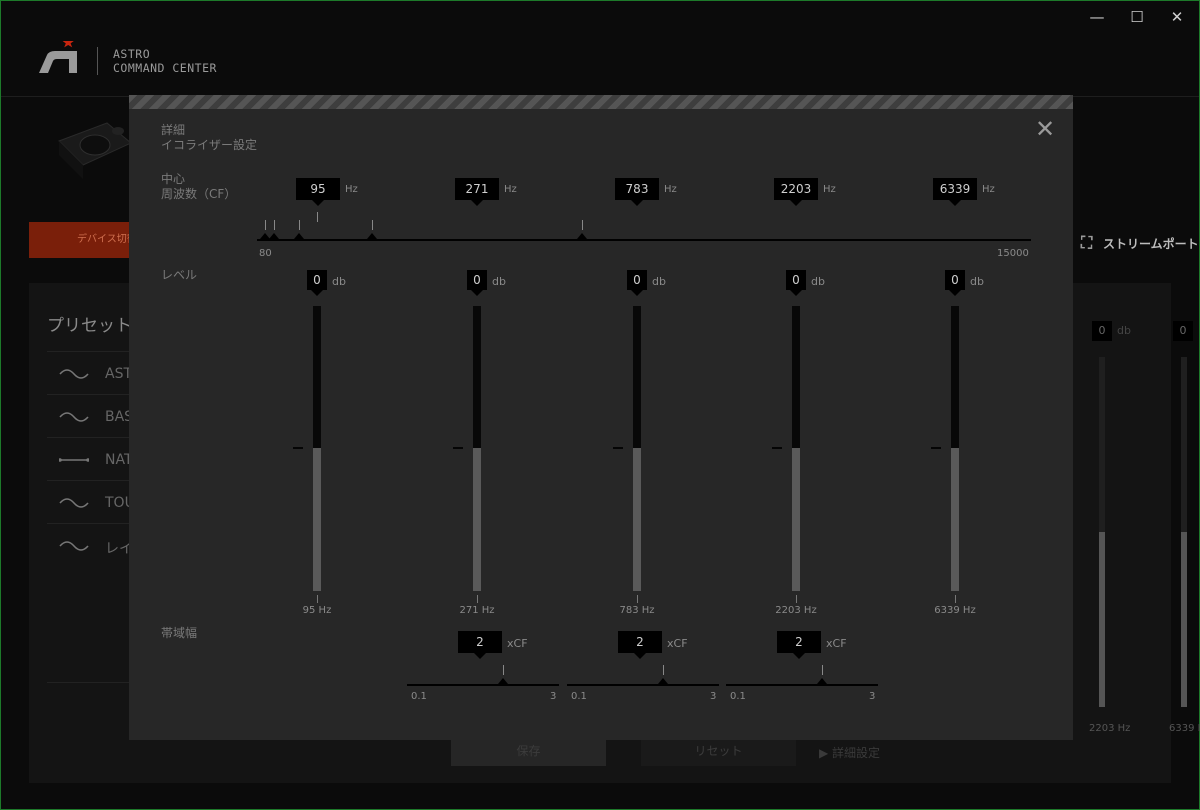 Image resolution: width=1200 pixels, height=810 pixels. What do you see at coordinates (718, 751) in the screenshot?
I see `reset-button: リセット` at bounding box center [718, 751].